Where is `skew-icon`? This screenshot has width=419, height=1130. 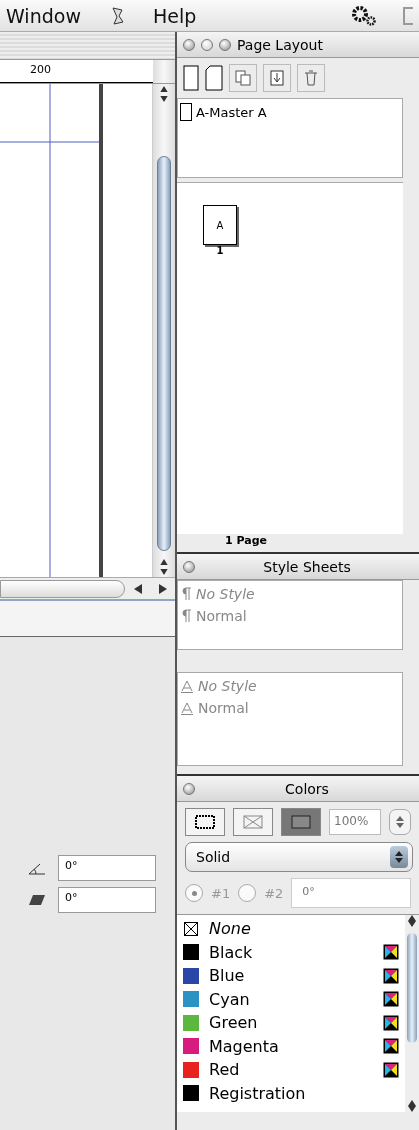 skew-icon is located at coordinates (37, 899).